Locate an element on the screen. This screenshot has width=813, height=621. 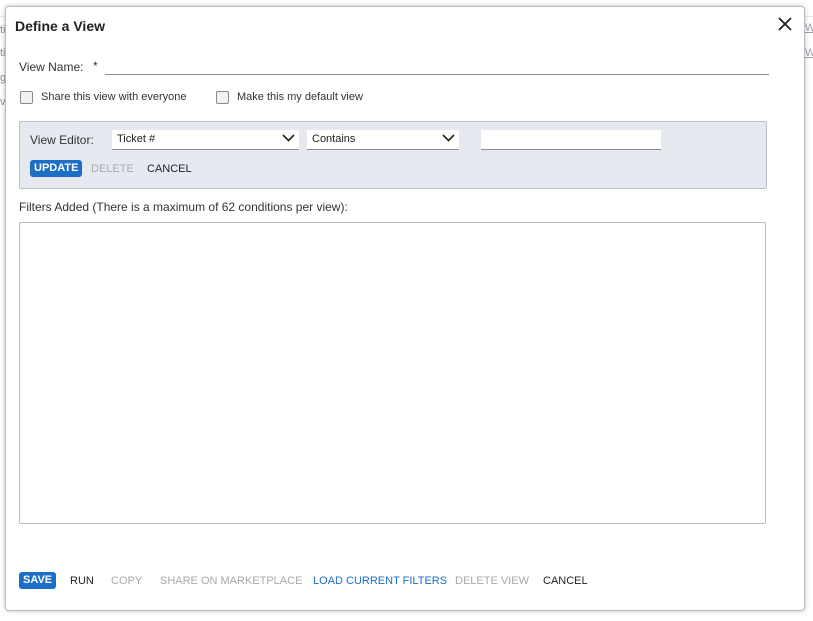
dialog-title: Define a View is located at coordinates (60, 26).